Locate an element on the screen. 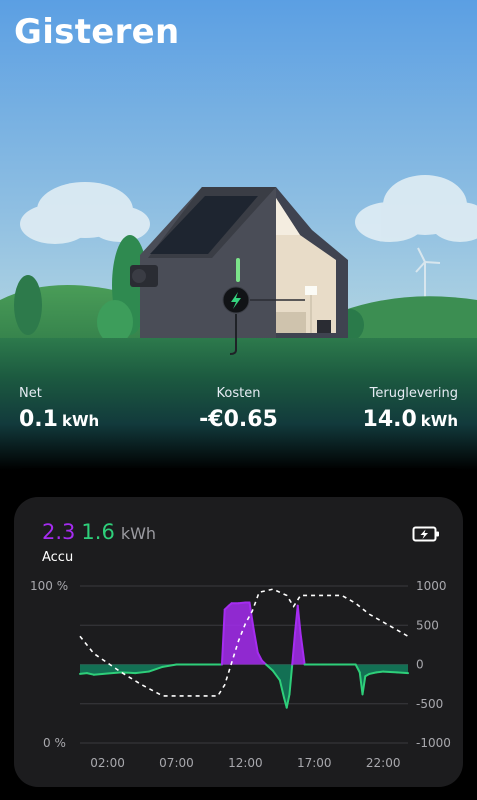 This screenshot has width=477, height=800. battery-charging-icon is located at coordinates (426, 534).